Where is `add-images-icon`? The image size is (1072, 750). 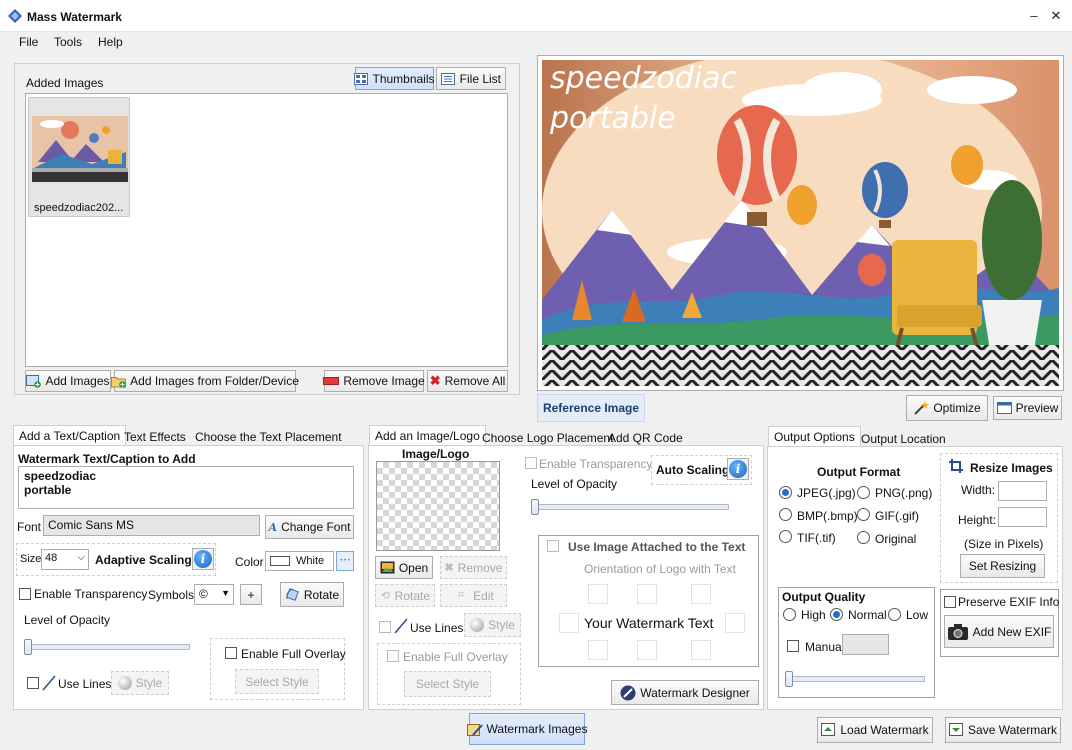 add-images-icon is located at coordinates (34, 381).